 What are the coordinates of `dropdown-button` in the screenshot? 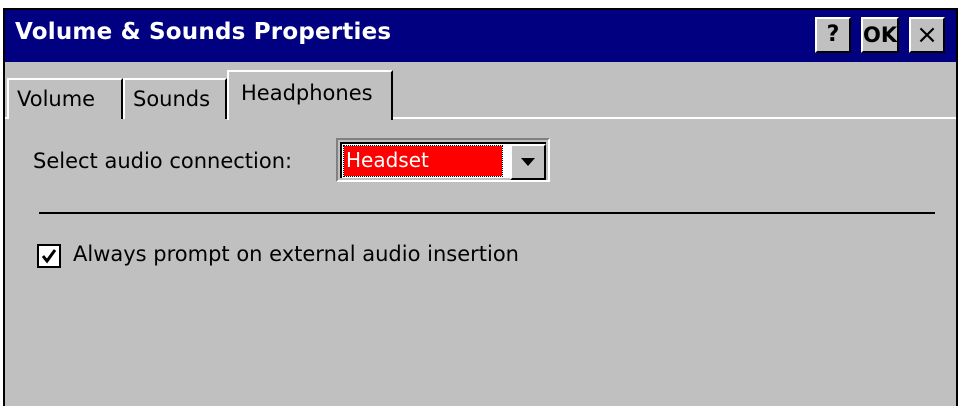 It's located at (528, 162).